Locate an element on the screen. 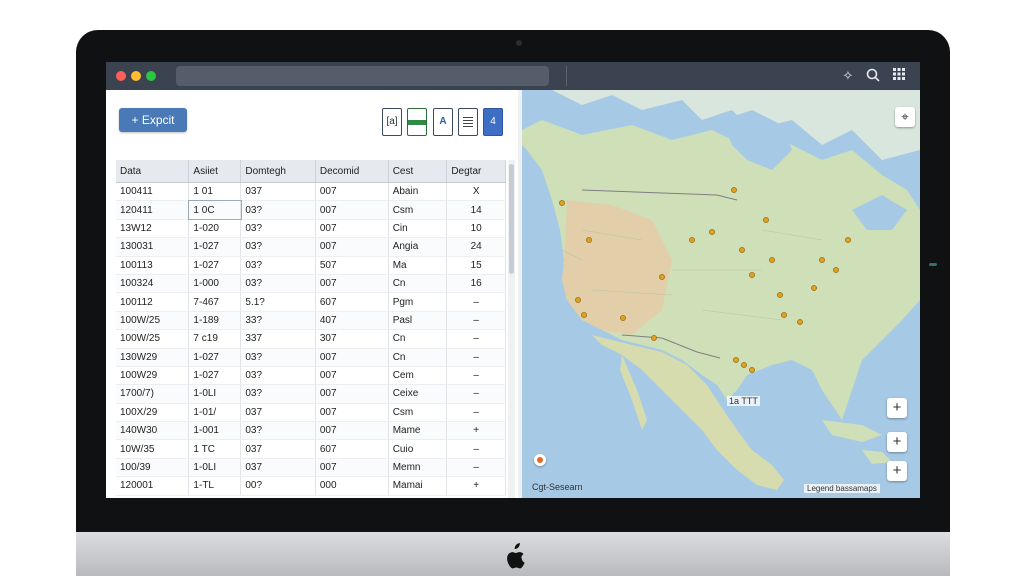 The width and height of the screenshot is (1024, 576). table-cell: Pgm is located at coordinates (418, 302).